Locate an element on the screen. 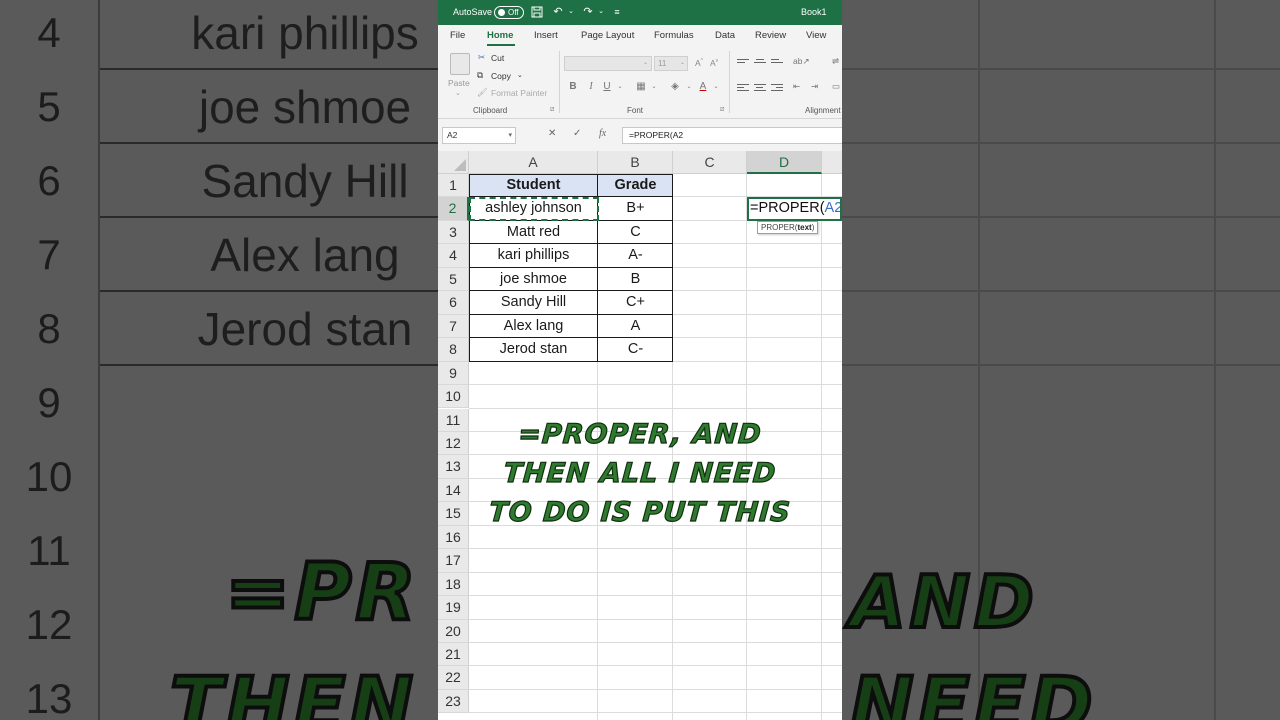  row-header: 9 is located at coordinates (453, 373).